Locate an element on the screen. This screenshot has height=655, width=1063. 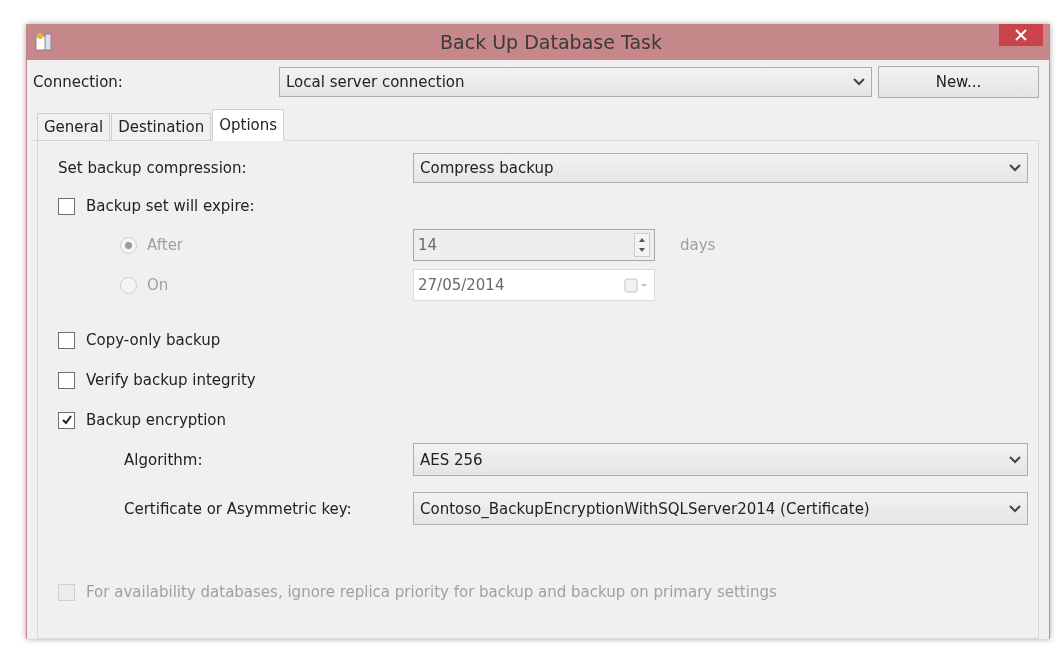
radio-label: On is located at coordinates (158, 285).